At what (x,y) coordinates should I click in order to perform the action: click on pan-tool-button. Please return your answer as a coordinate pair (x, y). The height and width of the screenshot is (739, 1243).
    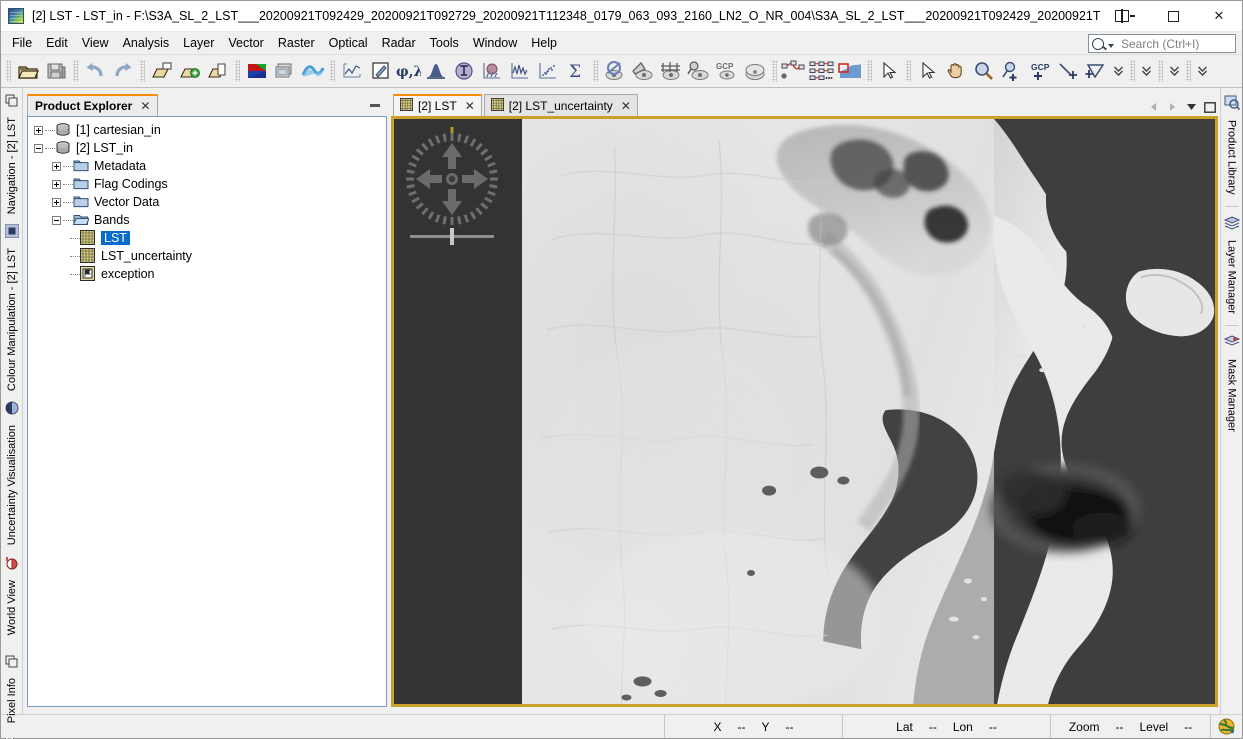
    Looking at the image, I should click on (956, 71).